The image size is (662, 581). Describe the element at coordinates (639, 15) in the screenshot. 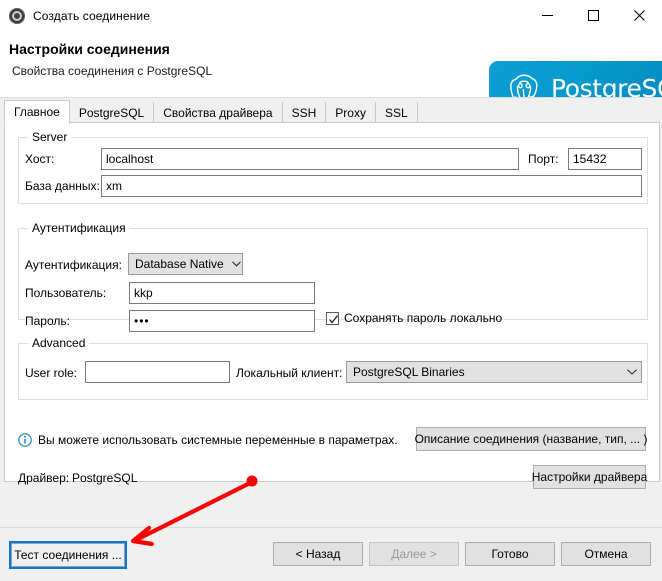

I see `close-icon` at that location.